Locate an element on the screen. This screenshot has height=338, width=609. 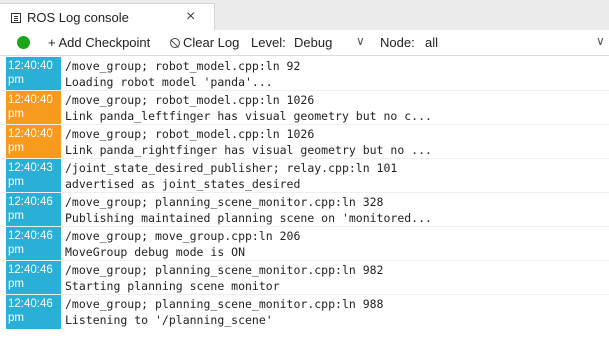
node-select: all is located at coordinates (431, 42).